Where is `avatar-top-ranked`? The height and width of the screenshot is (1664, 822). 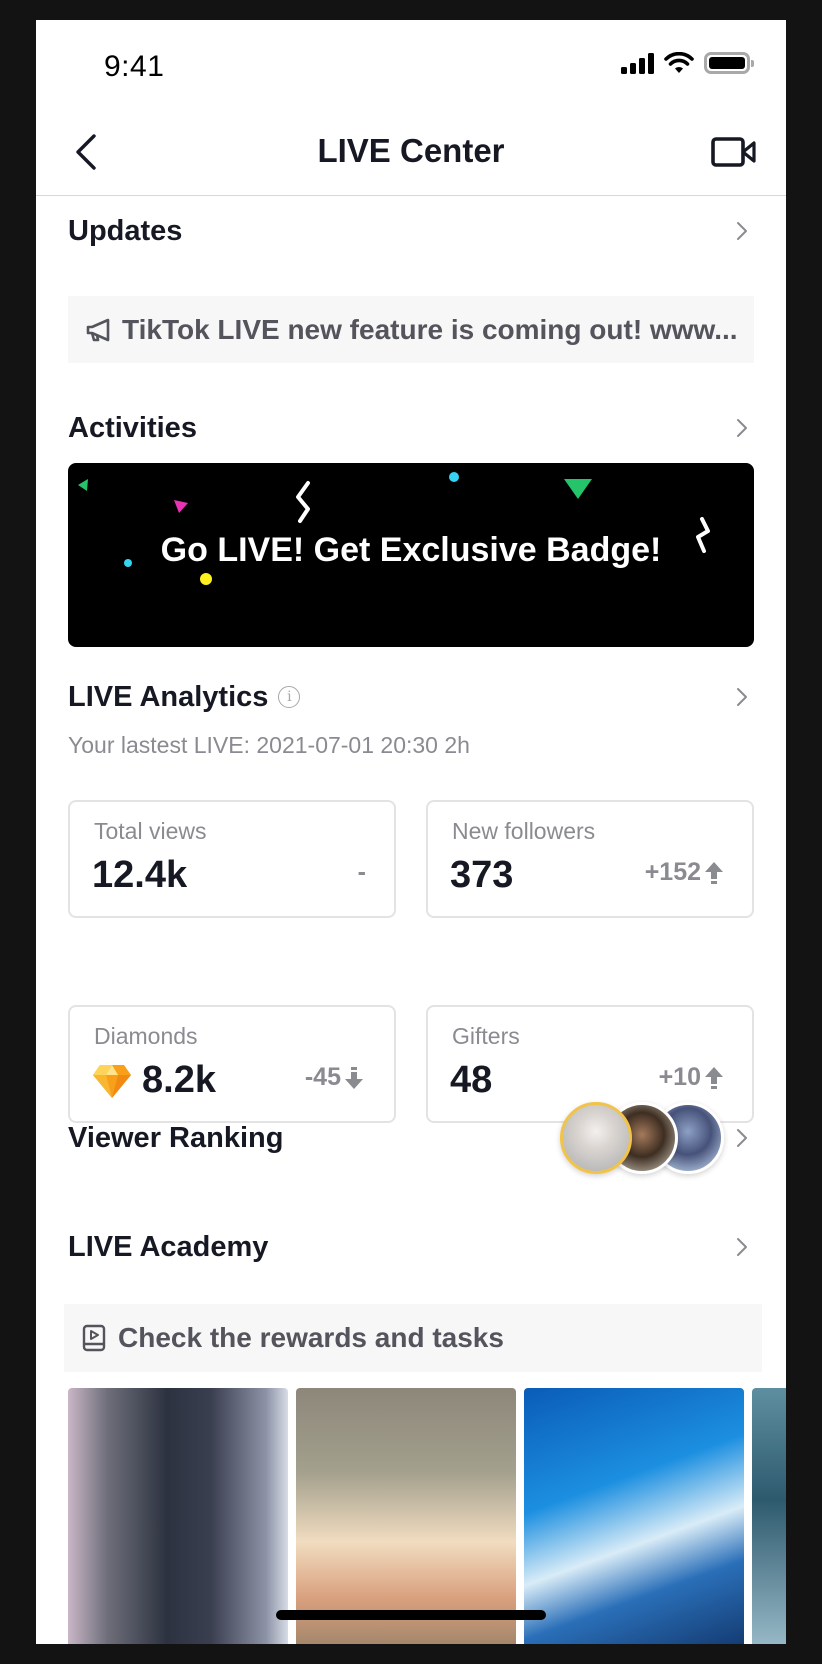 avatar-top-ranked is located at coordinates (596, 1138).